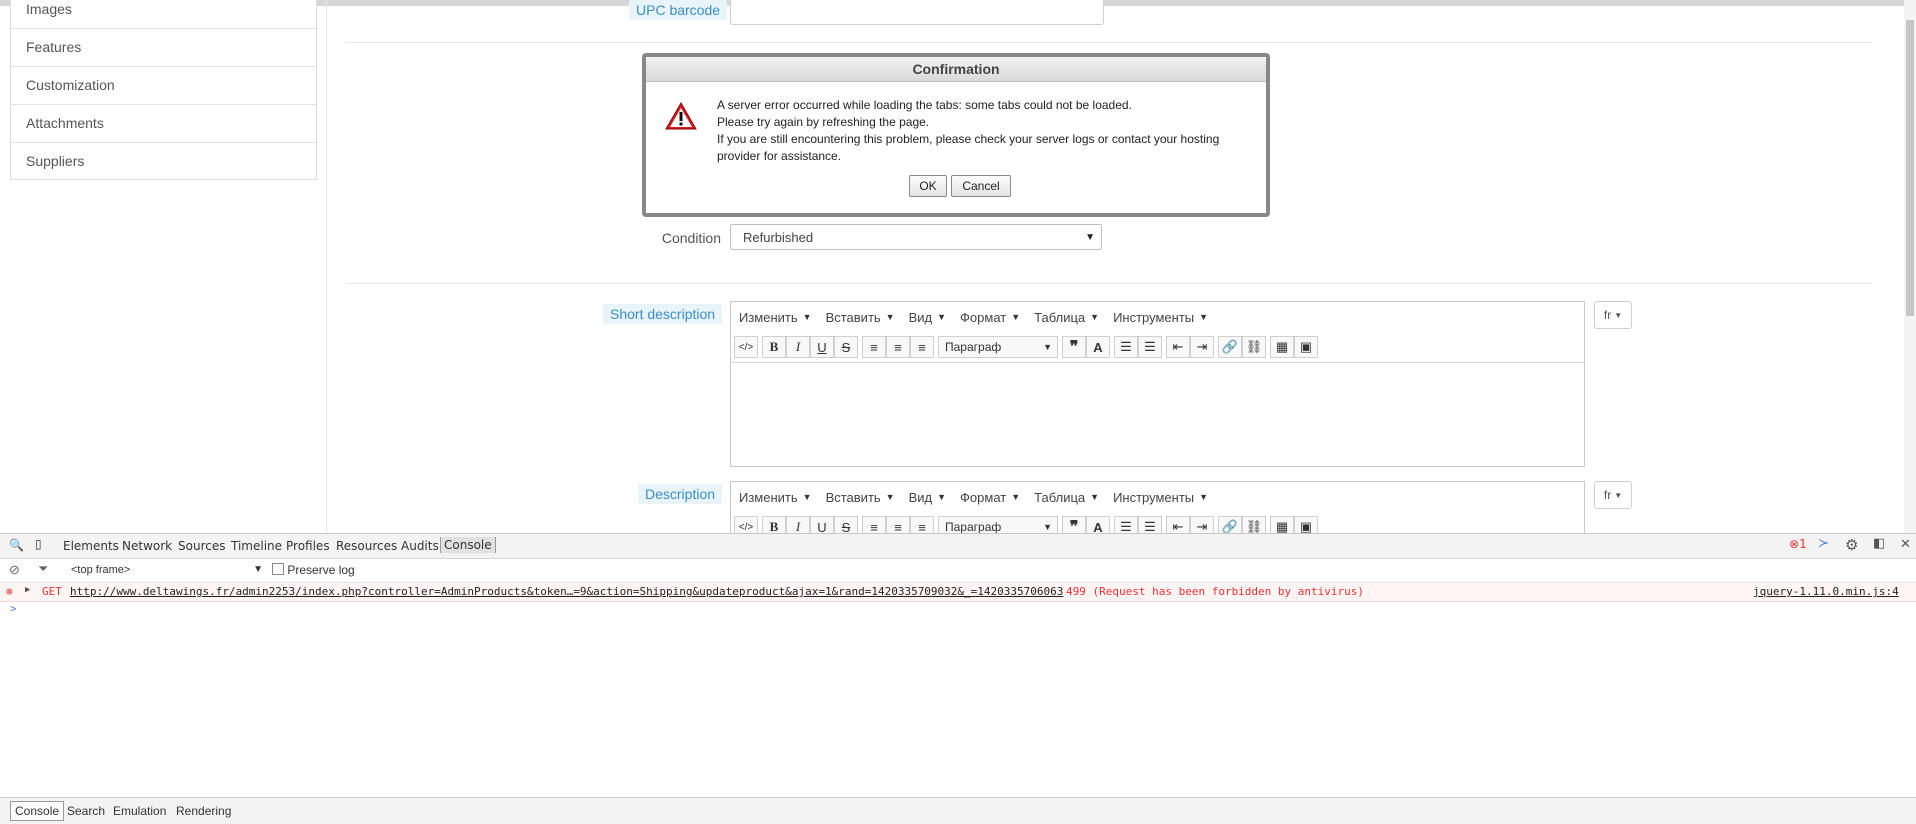 The width and height of the screenshot is (1916, 824). I want to click on description-label: Description, so click(680, 494).